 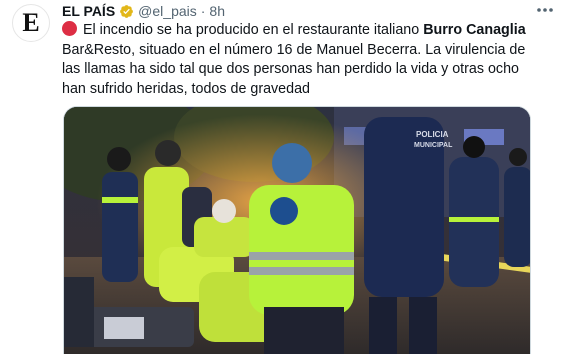 I want to click on red-circle-emoji, so click(x=69, y=28).